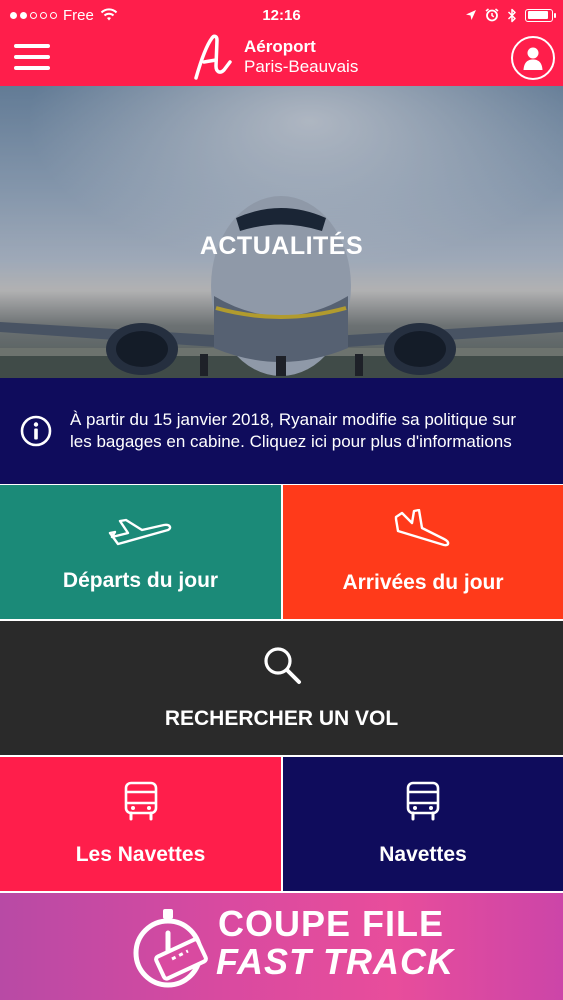  I want to click on info-icon, so click(36, 431).